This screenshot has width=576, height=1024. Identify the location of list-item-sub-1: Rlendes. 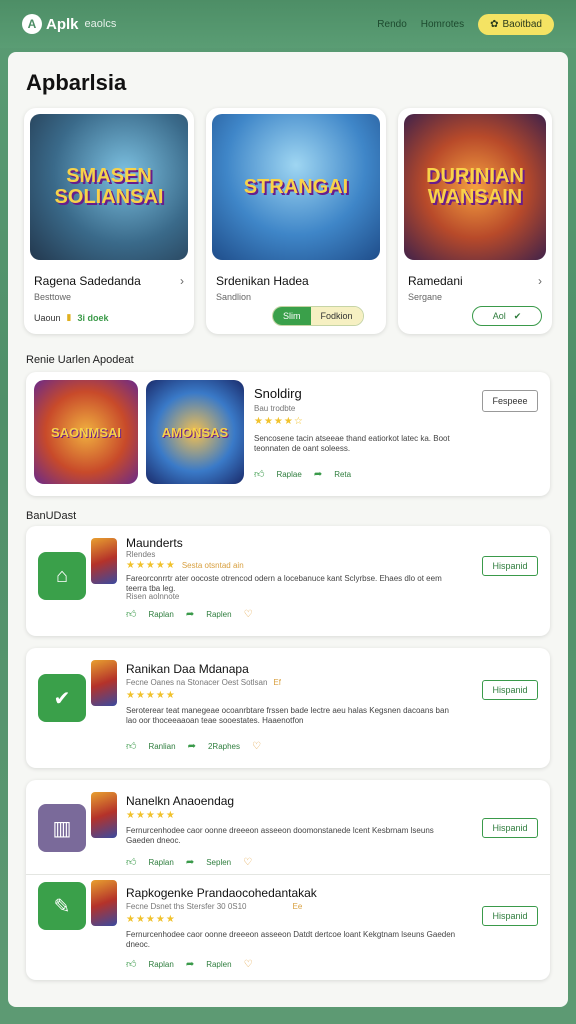
(141, 554).